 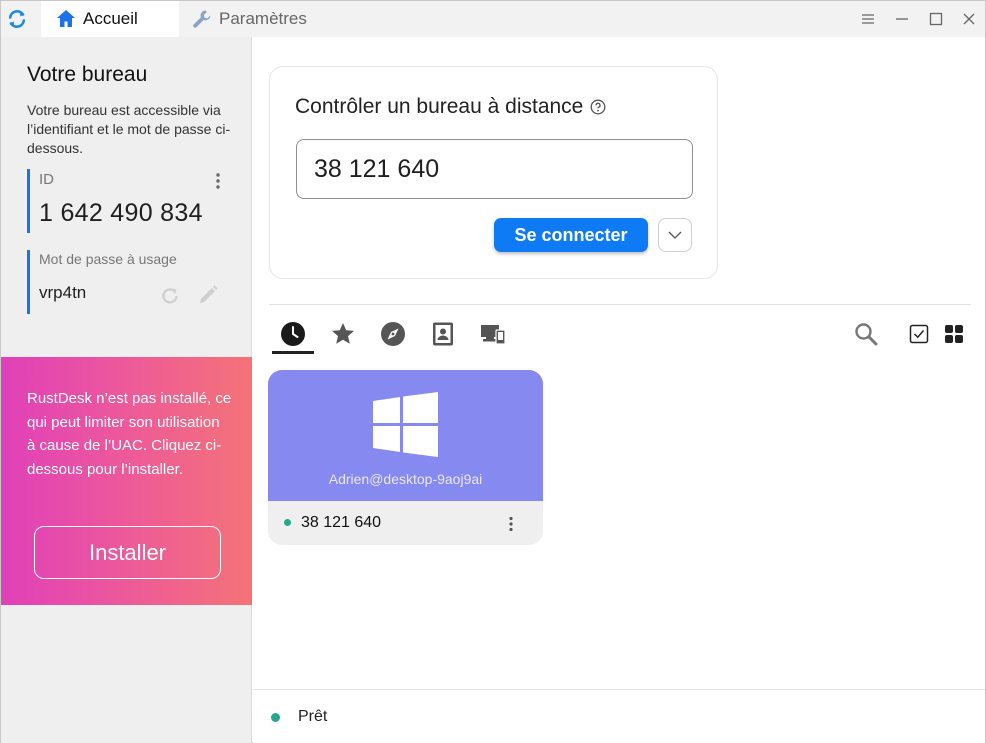 What do you see at coordinates (598, 107) in the screenshot?
I see `help-icon` at bounding box center [598, 107].